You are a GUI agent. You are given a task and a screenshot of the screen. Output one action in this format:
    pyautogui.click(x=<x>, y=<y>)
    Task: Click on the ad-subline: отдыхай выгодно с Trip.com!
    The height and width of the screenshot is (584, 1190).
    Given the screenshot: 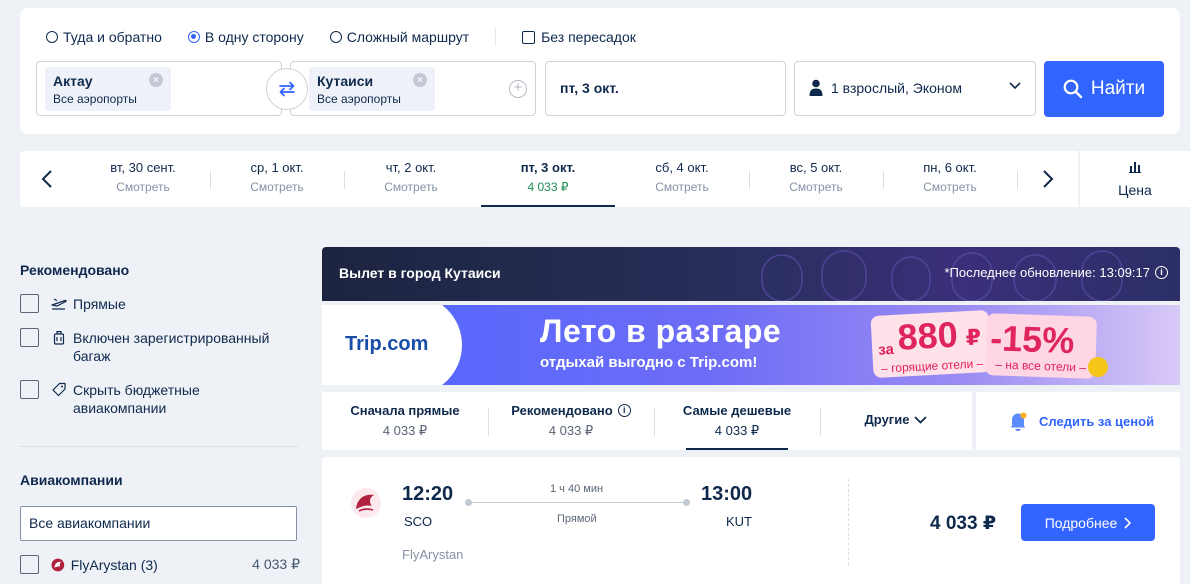 What is the action you would take?
    pyautogui.click(x=649, y=362)
    